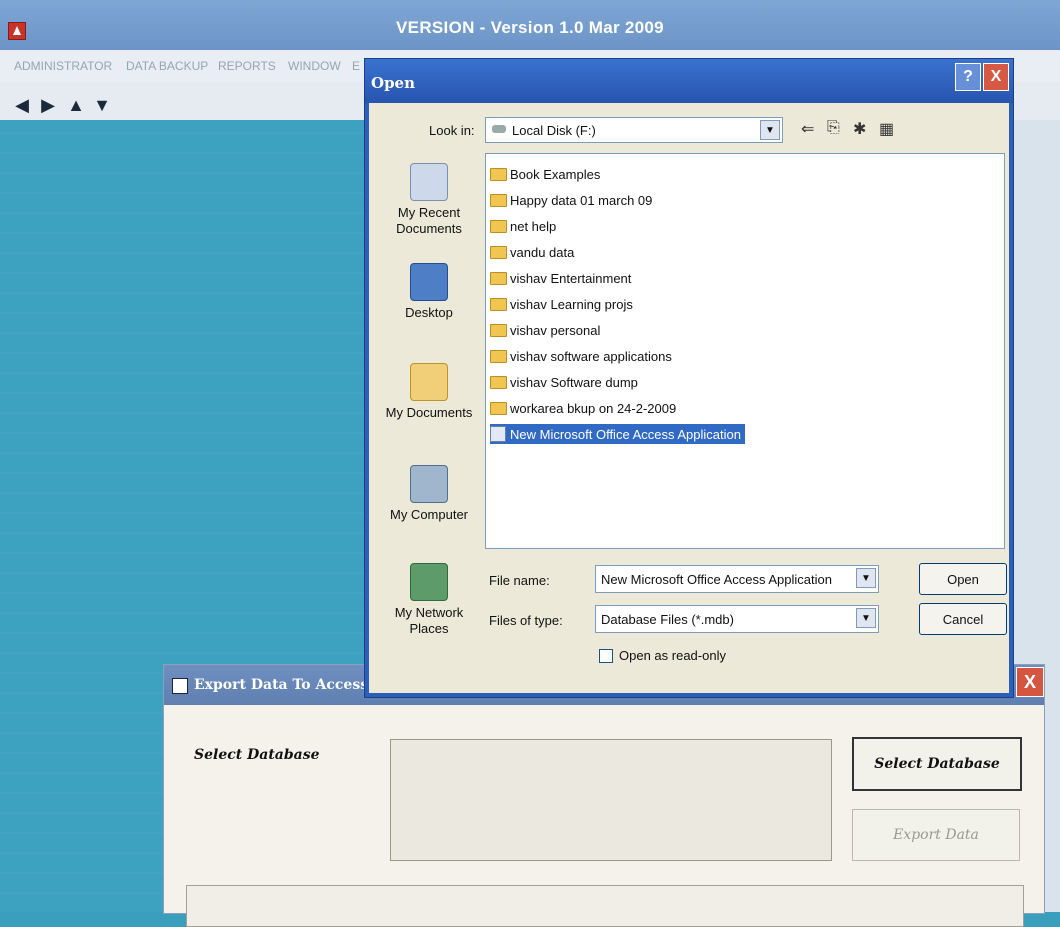 The image size is (1060, 927). I want to click on list-item: vishav personal, so click(545, 330).